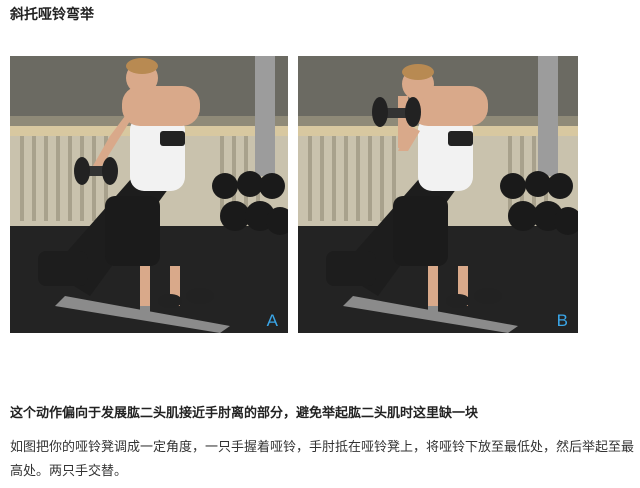  What do you see at coordinates (52, 15) in the screenshot?
I see `article-title: 斜托哑铃弯举` at bounding box center [52, 15].